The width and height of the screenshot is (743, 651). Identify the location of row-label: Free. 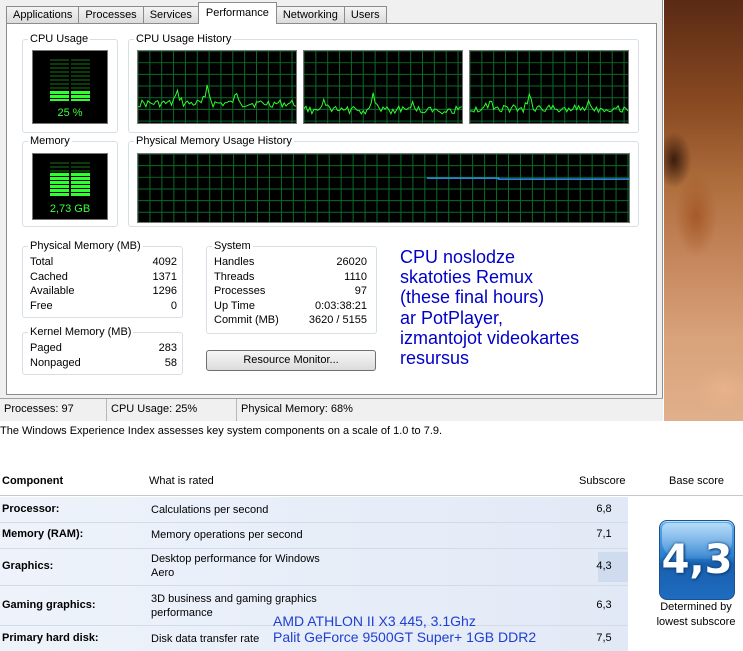
(41, 305).